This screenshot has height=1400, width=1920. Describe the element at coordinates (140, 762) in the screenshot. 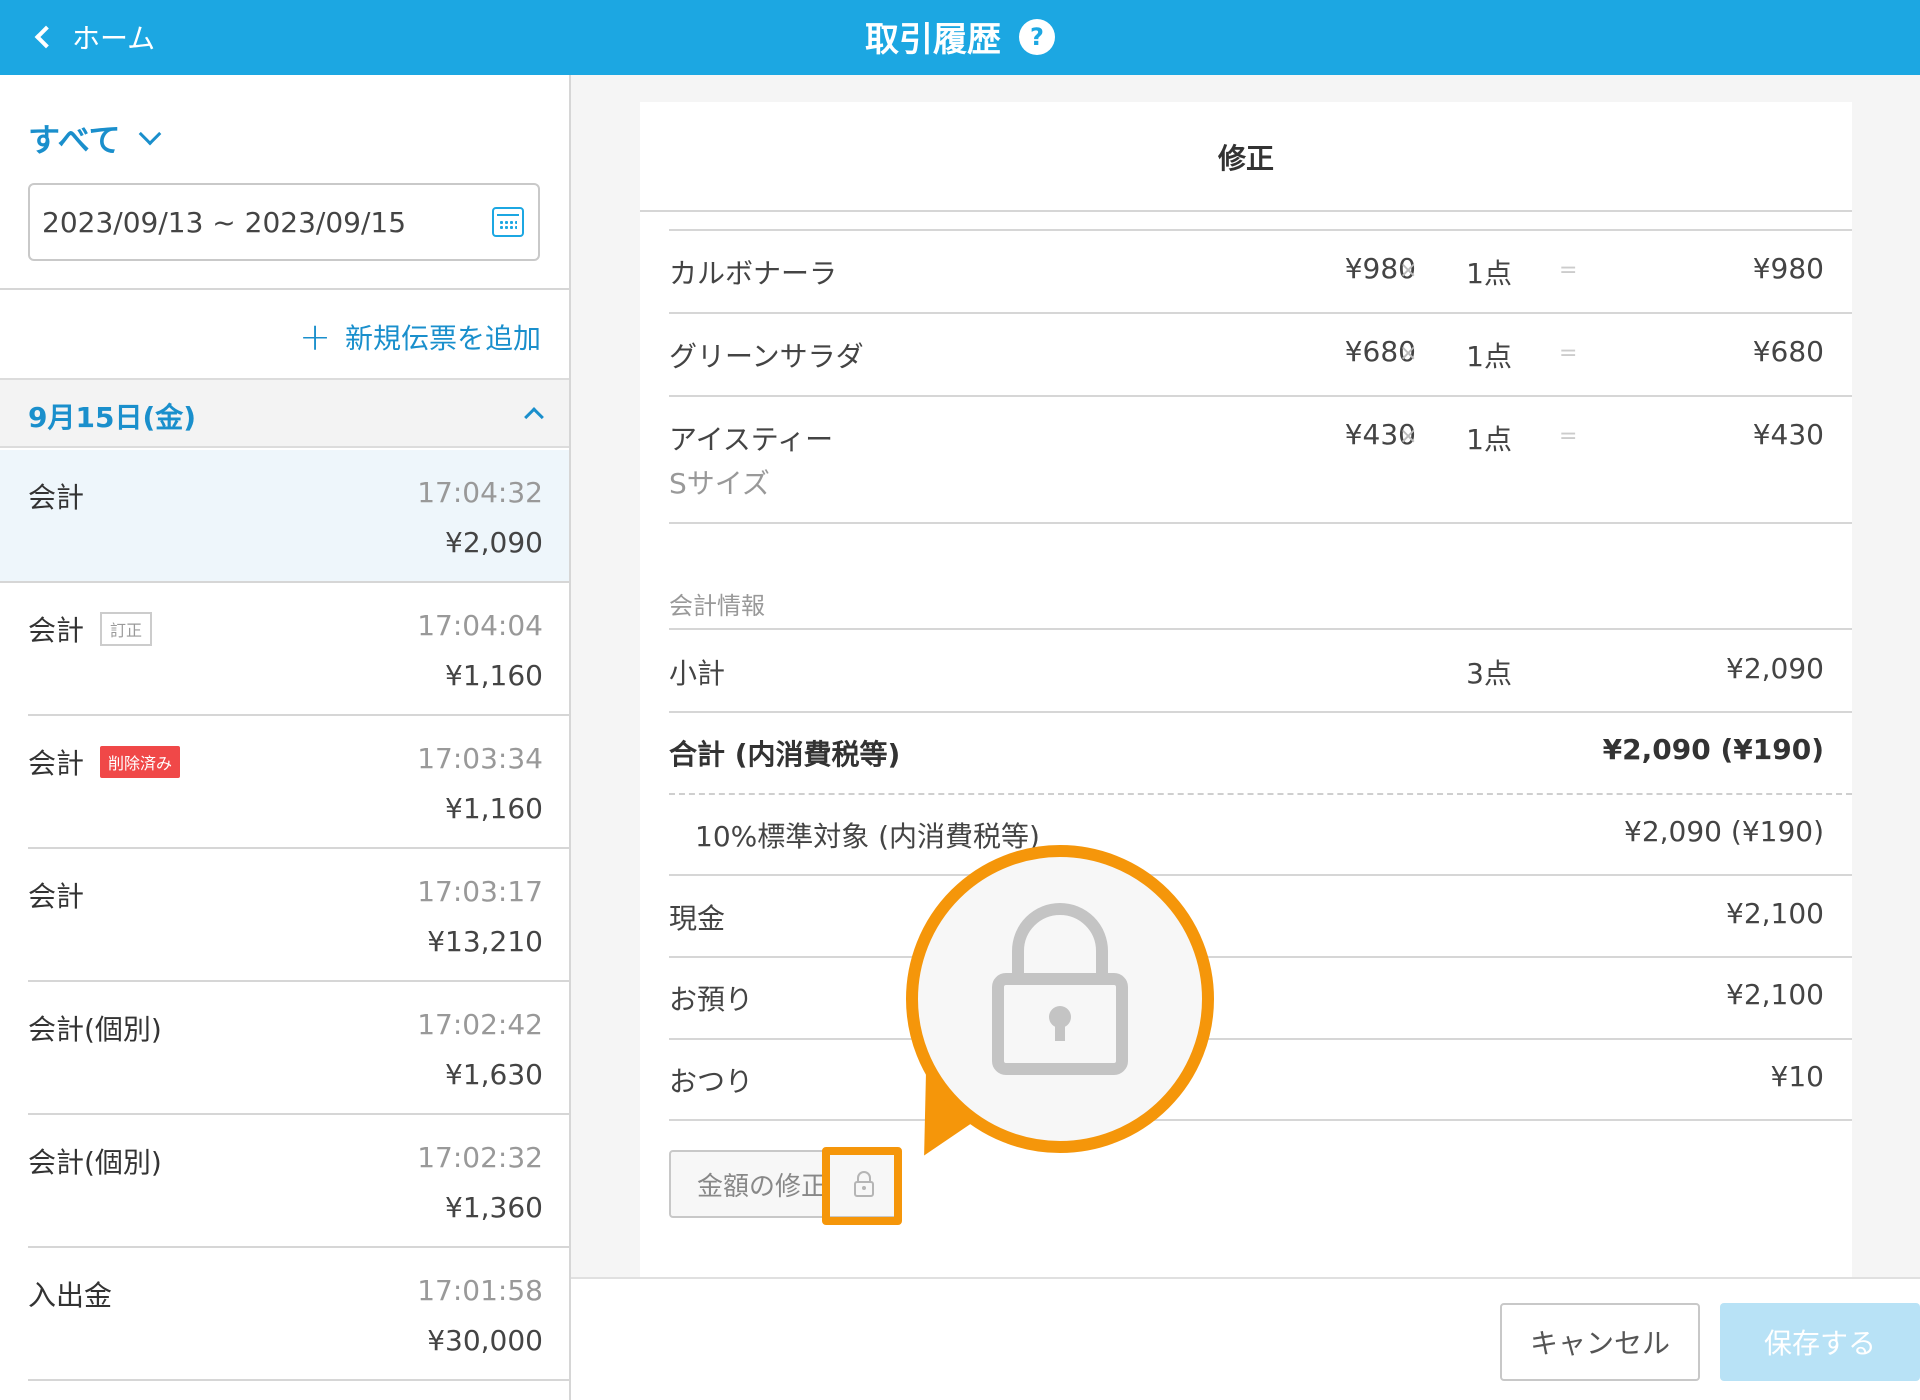

I see `deleted-badge: 削除済み` at that location.